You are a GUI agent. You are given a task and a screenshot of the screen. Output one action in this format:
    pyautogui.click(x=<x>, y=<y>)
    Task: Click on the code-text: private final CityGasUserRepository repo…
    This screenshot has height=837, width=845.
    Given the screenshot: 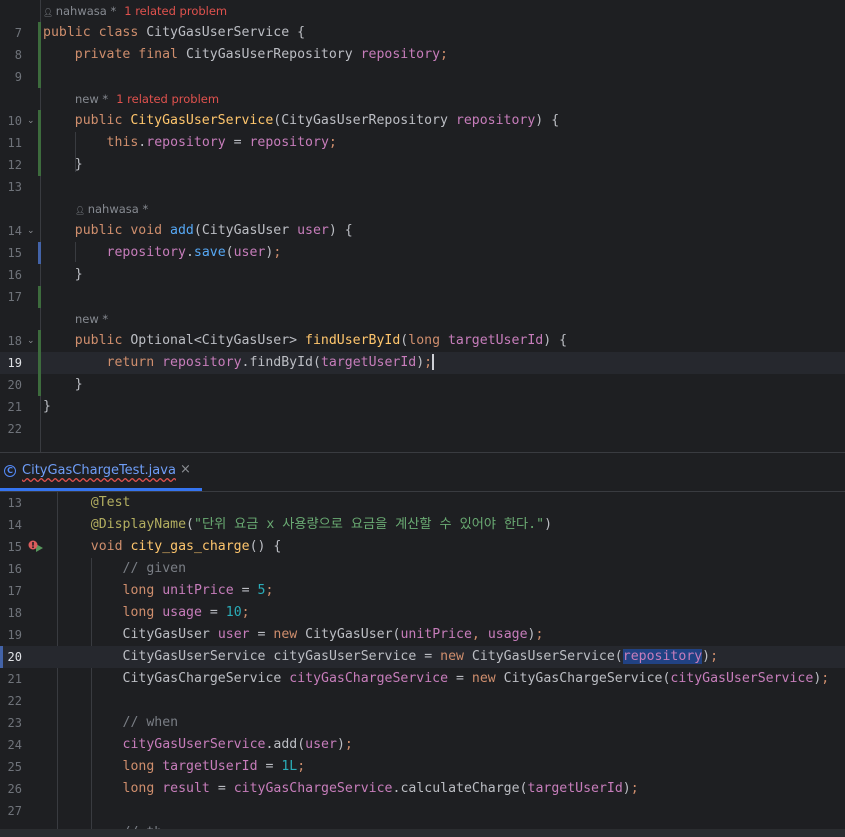 What is the action you would take?
    pyautogui.click(x=245, y=55)
    